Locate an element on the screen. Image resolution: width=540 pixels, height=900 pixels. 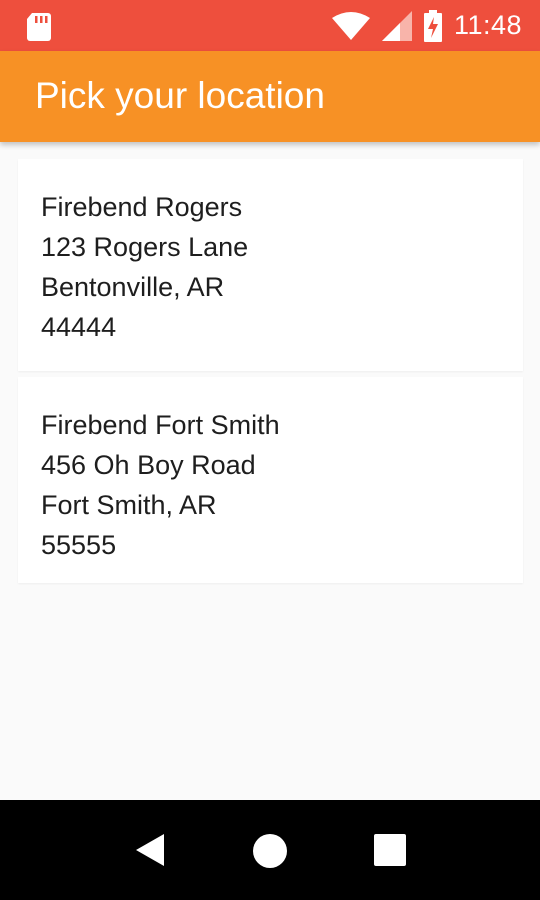
cell-signal-icon is located at coordinates (396, 25).